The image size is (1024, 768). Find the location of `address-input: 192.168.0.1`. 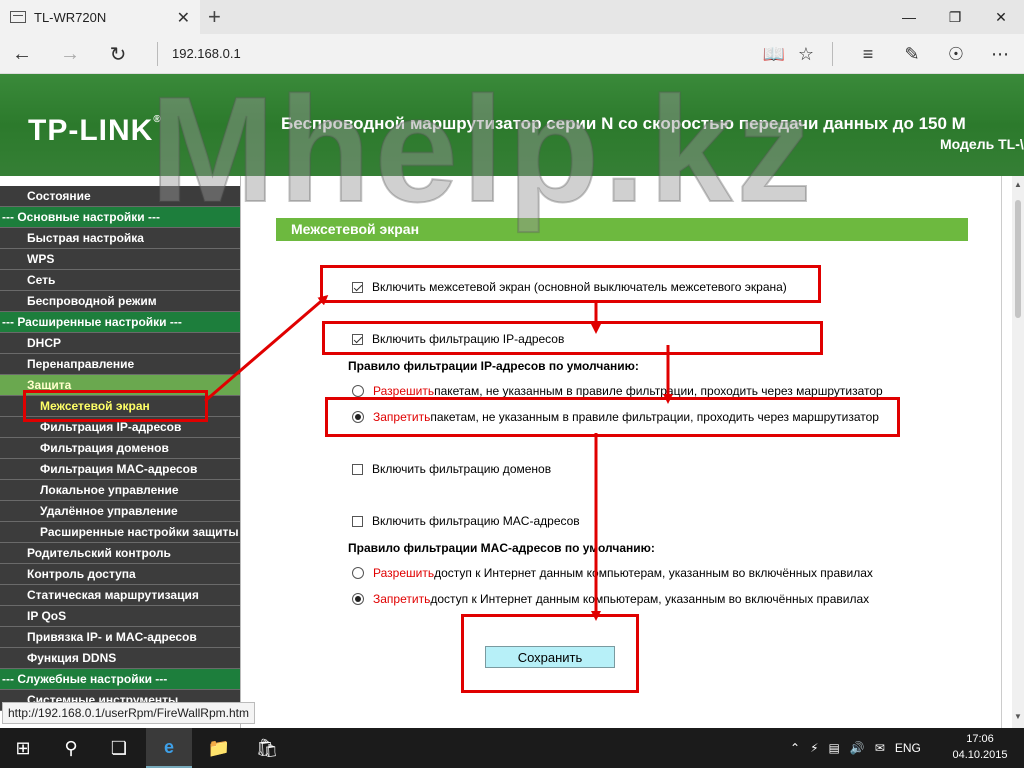

address-input: 192.168.0.1 is located at coordinates (206, 53).